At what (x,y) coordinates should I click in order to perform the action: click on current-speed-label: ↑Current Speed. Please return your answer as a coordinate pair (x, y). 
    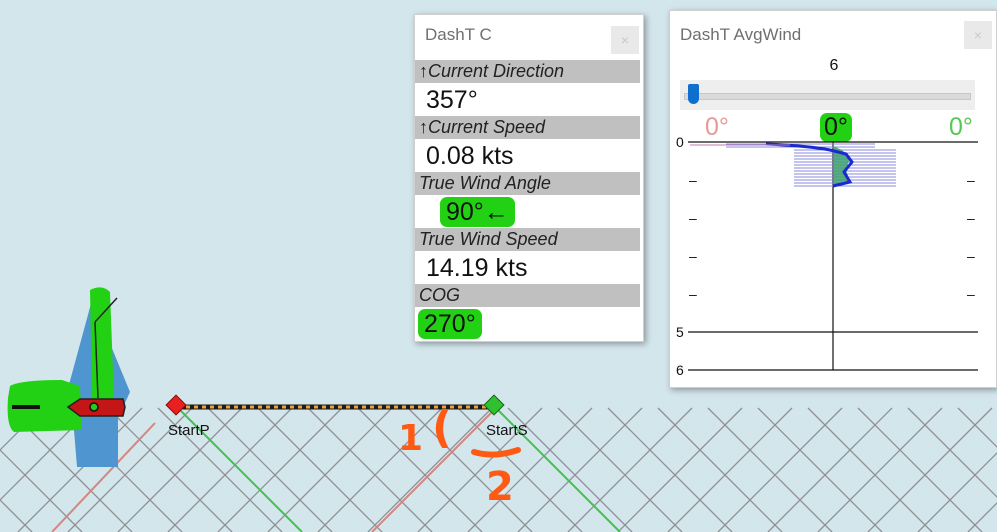
    Looking at the image, I should click on (527, 127).